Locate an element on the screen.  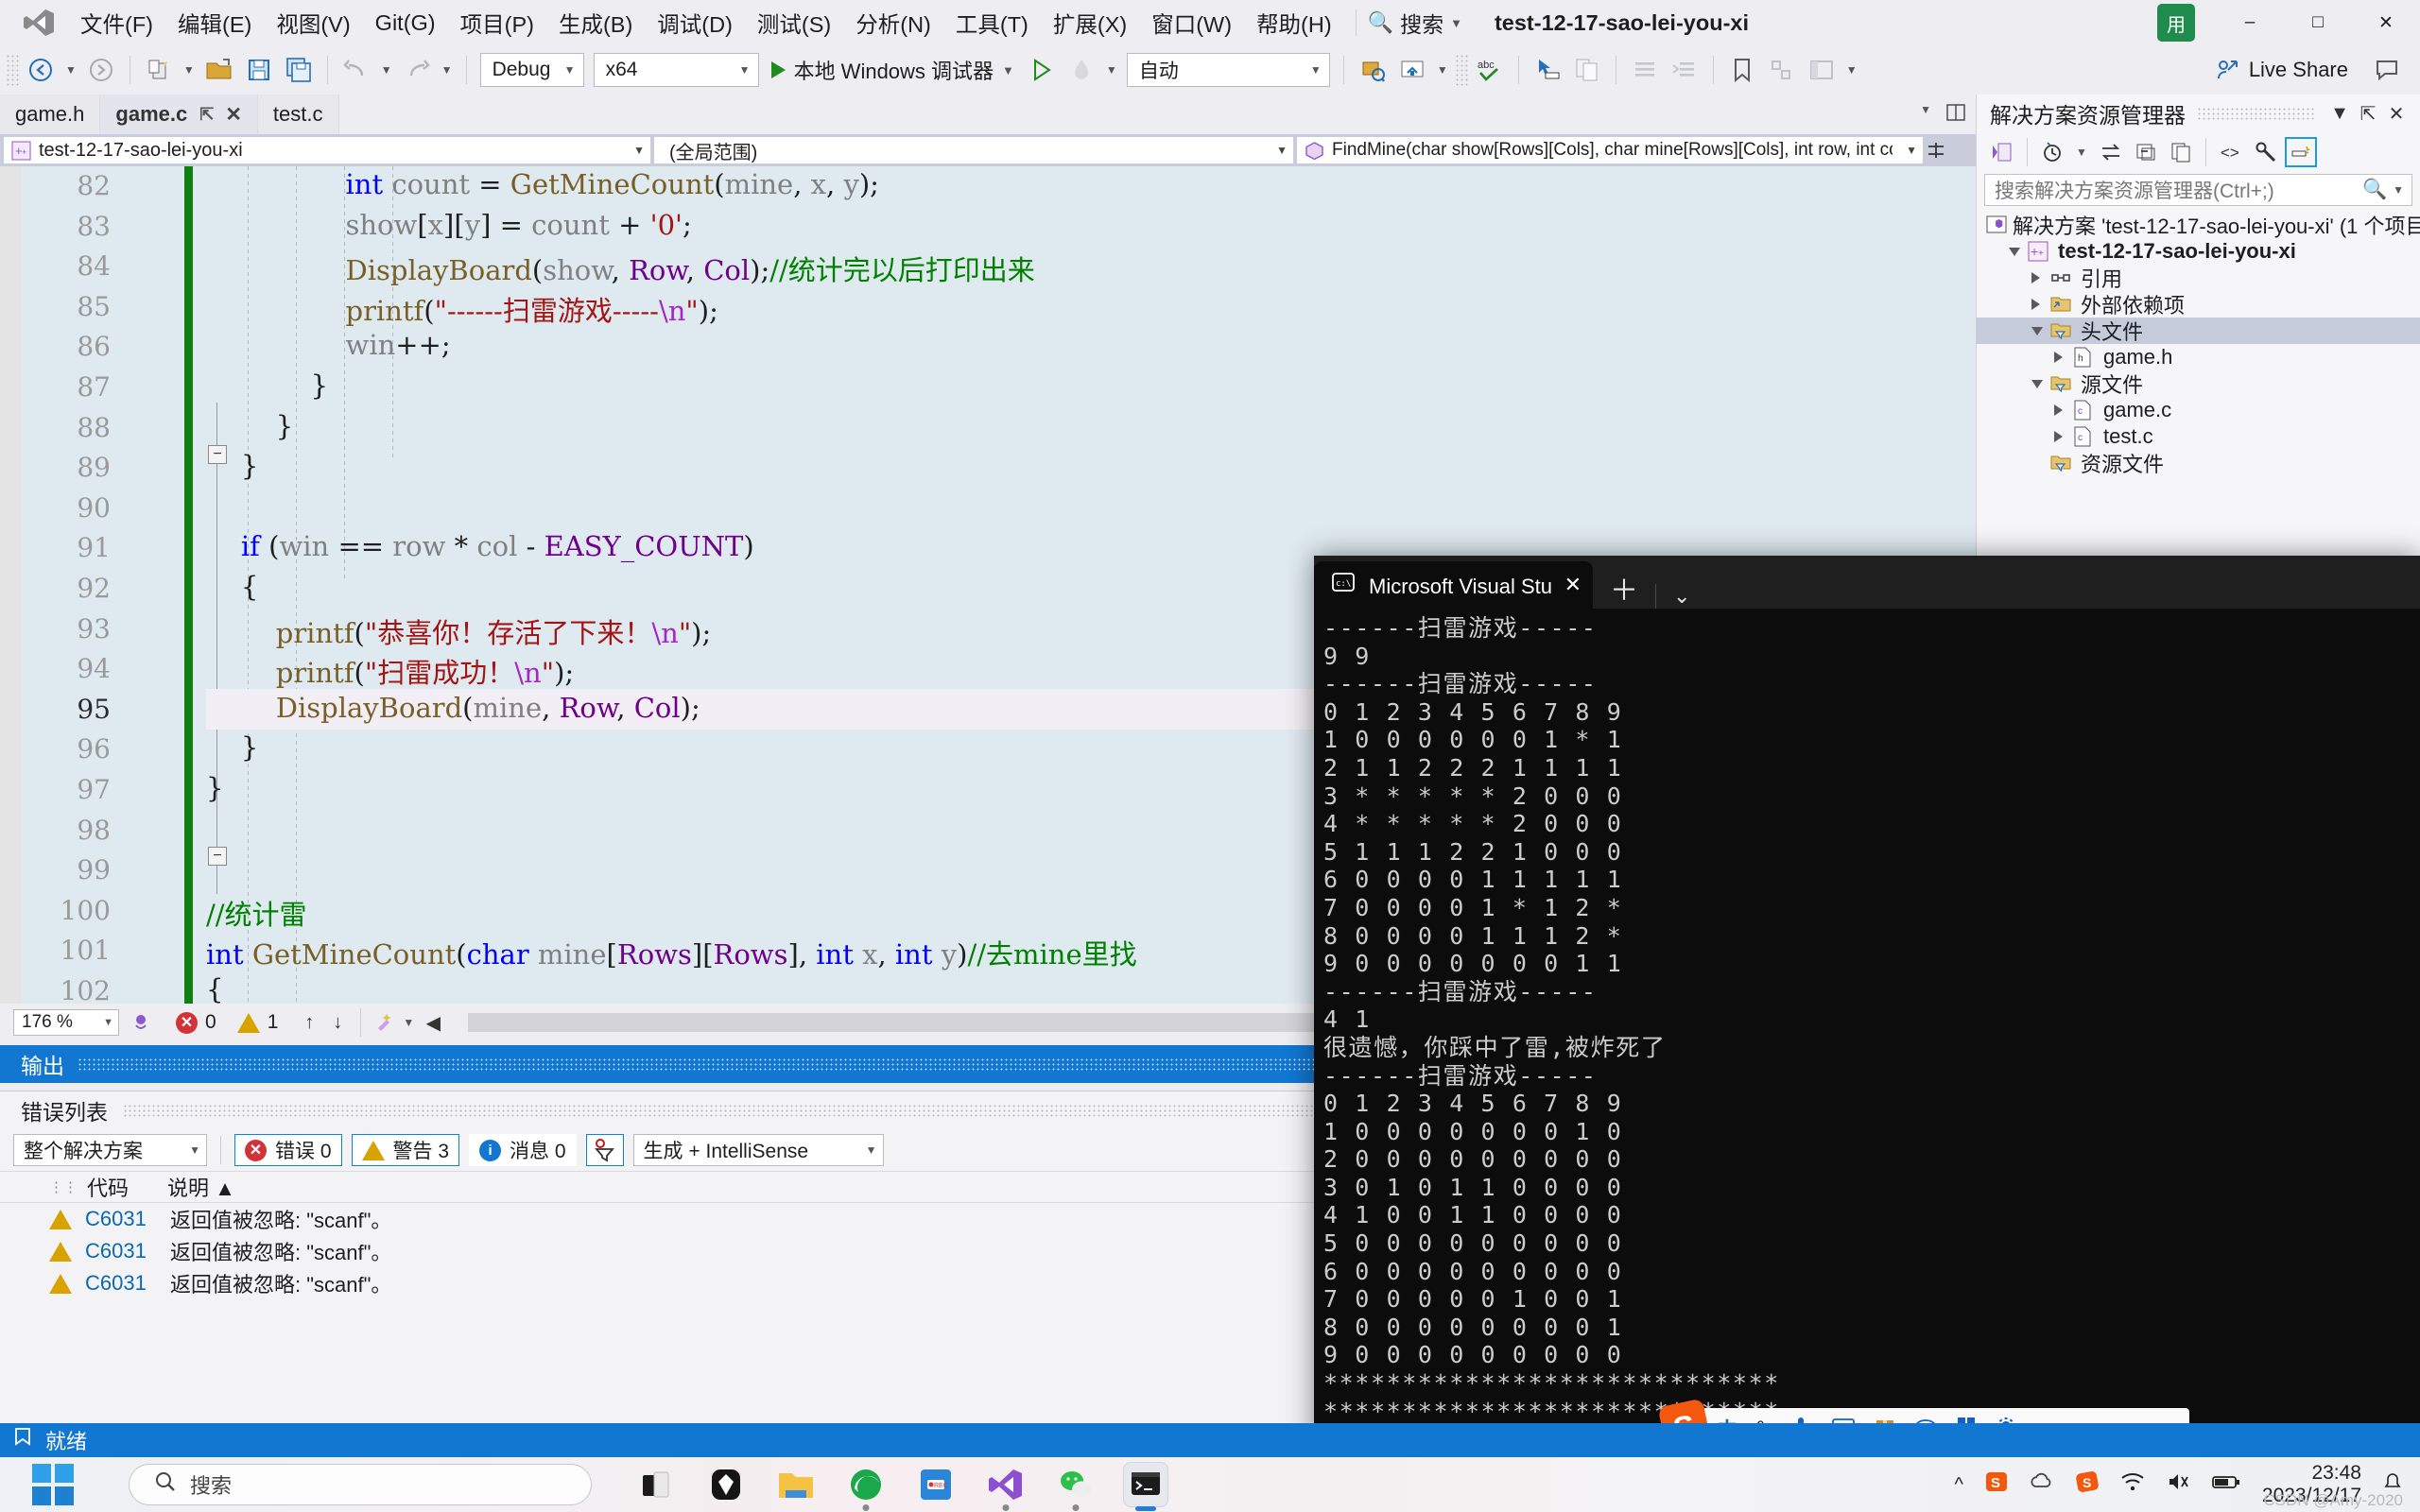
spell-check-icon: abc is located at coordinates (1490, 70).